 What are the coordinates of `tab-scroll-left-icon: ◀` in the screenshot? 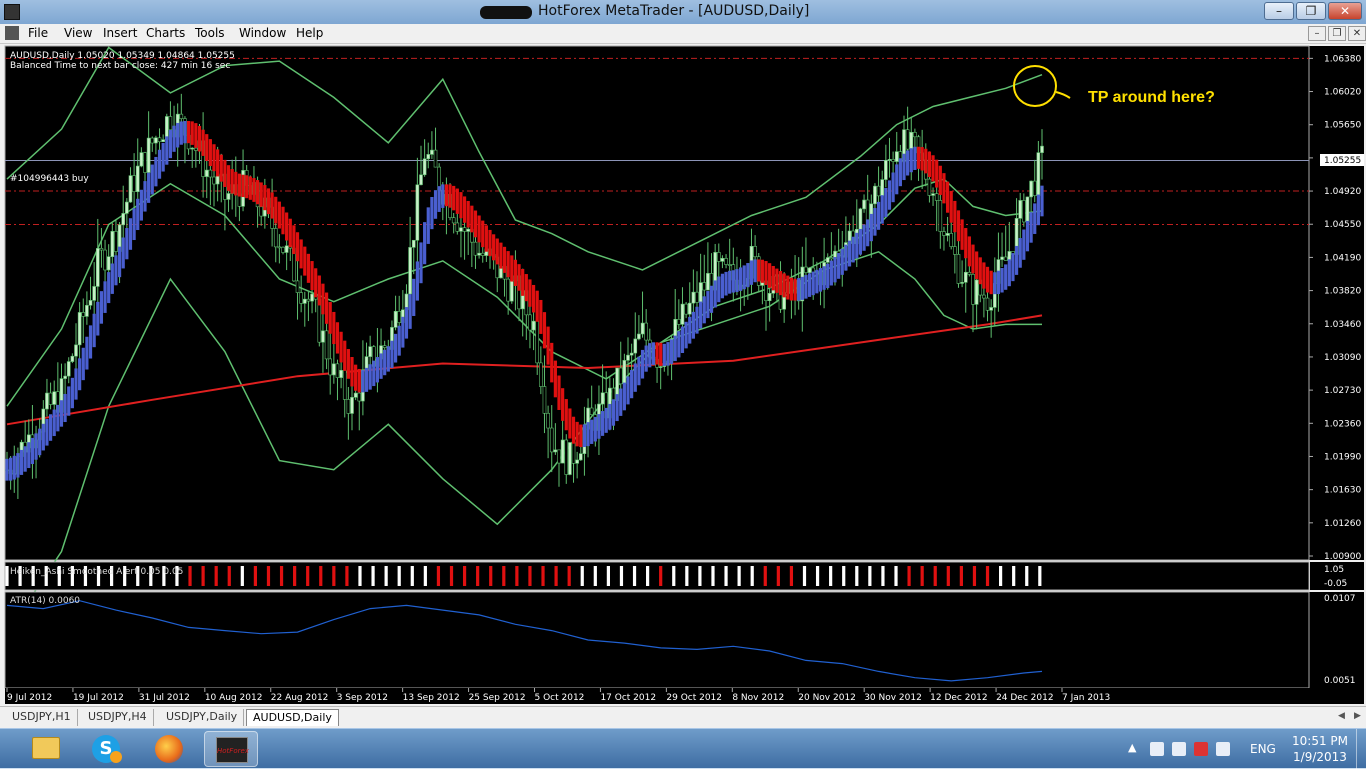 It's located at (1341, 716).